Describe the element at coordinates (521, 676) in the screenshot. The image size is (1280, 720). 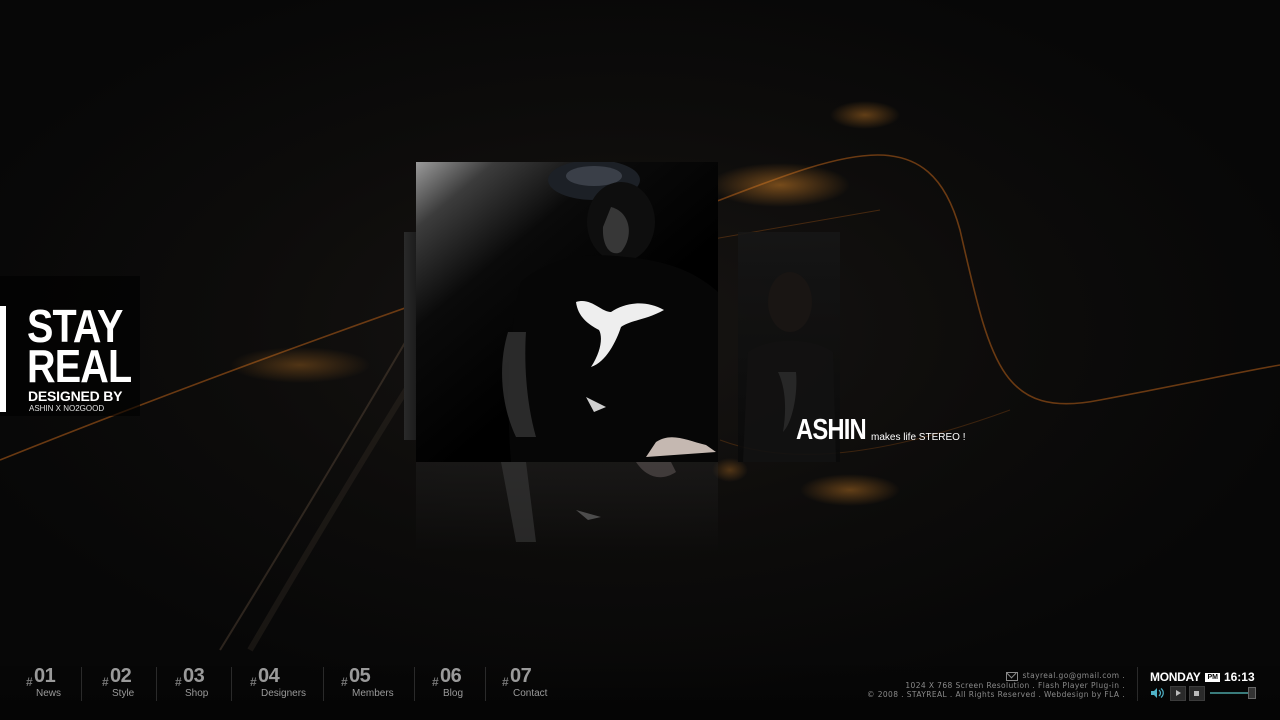
I see `nav-number: 07` at that location.